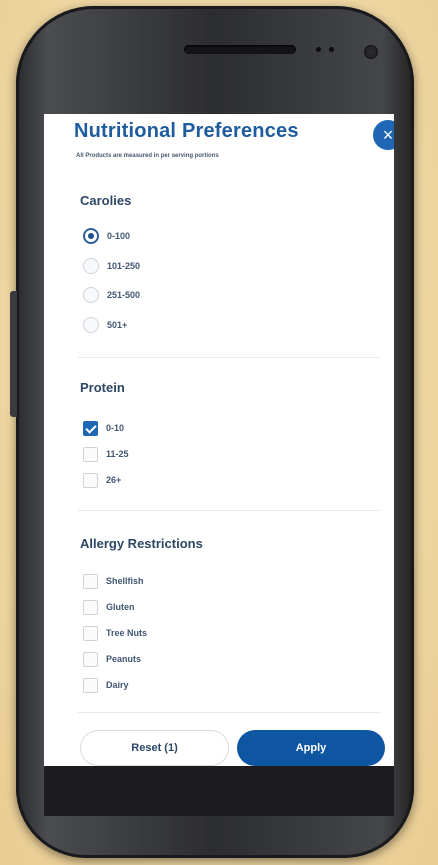  What do you see at coordinates (383, 135) in the screenshot?
I see `close-icon: ×` at bounding box center [383, 135].